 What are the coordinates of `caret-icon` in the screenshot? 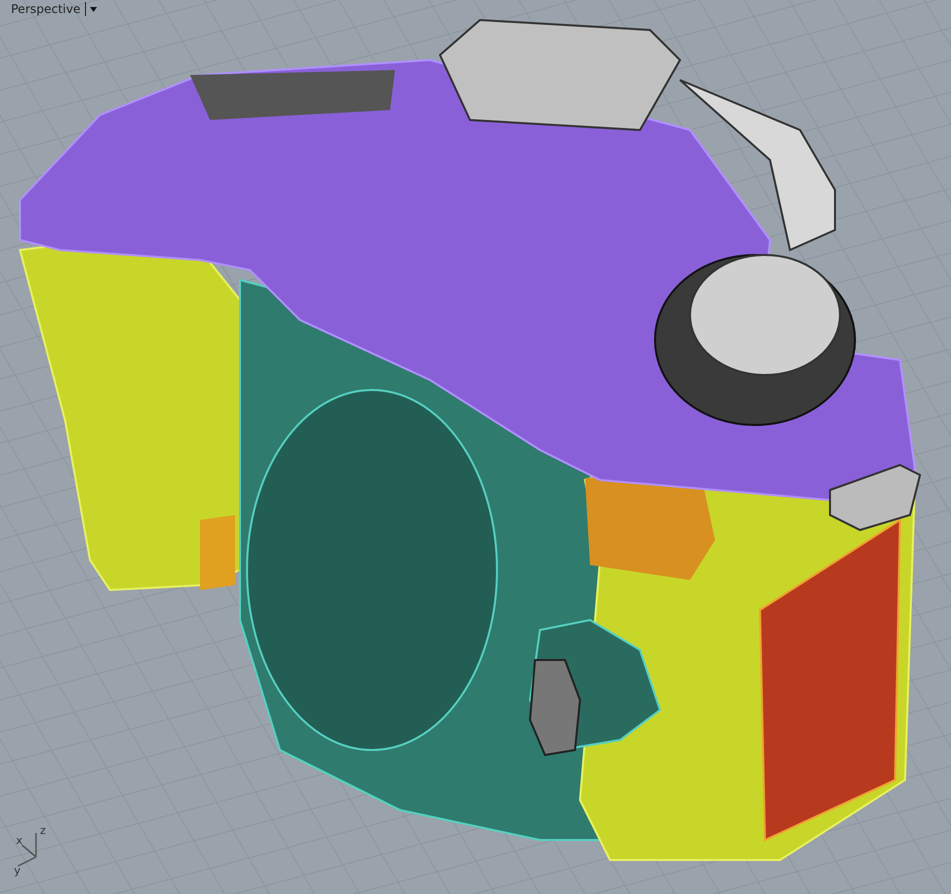 It's located at (93, 9).